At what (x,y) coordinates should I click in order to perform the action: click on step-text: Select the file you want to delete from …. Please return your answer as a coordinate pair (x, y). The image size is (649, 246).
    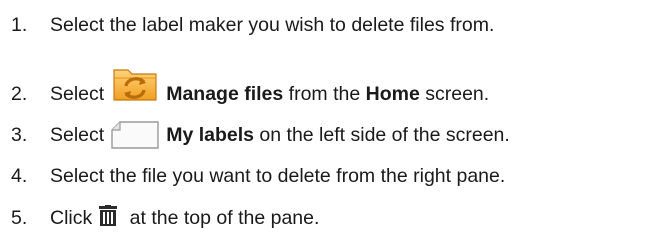
    Looking at the image, I should click on (278, 175).